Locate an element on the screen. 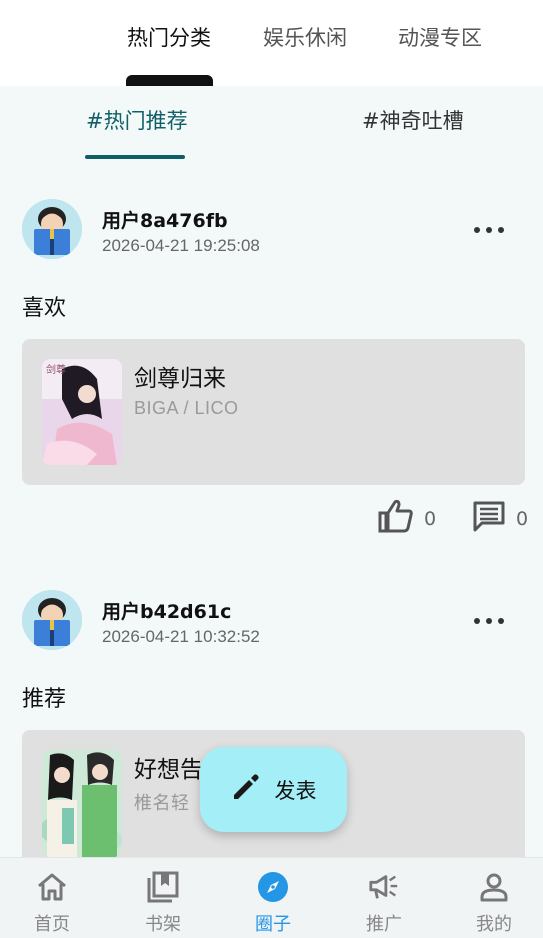 This screenshot has height=938, width=543. nav-bookshelf: 书架 is located at coordinates (163, 898).